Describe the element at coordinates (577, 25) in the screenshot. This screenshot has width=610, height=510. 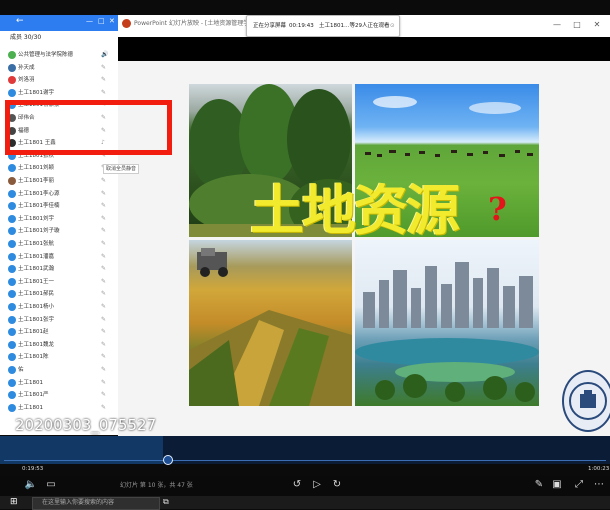
I see `maximize-button: □` at that location.